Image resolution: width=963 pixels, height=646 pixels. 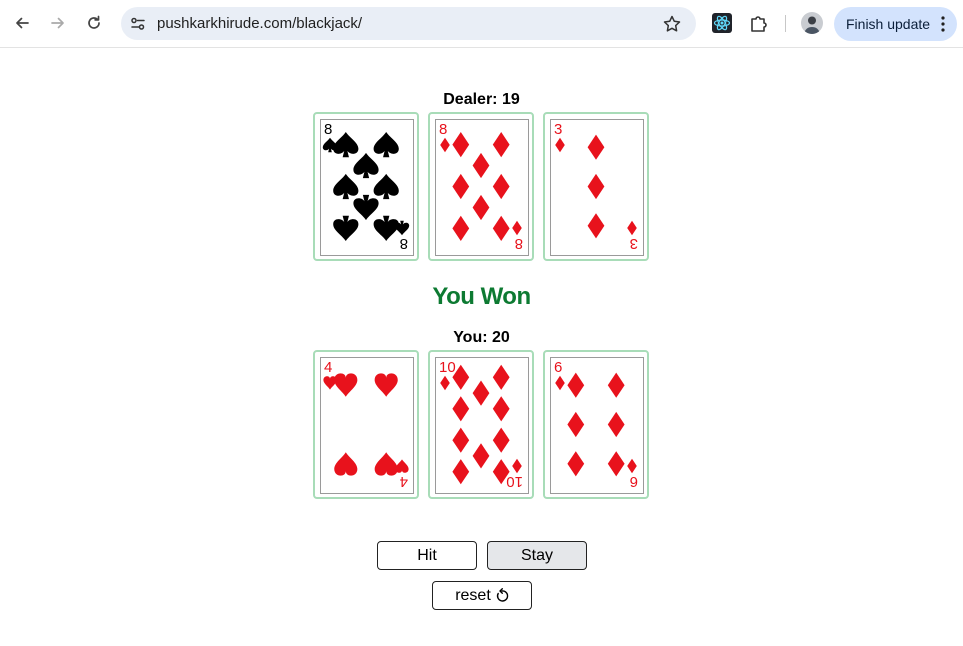 What do you see at coordinates (481, 337) in the screenshot?
I see `player-score: You: 20` at bounding box center [481, 337].